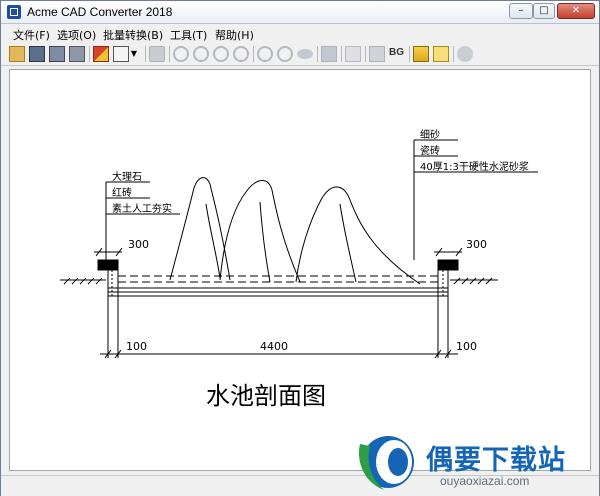 Image resolution: width=600 pixels, height=496 pixels. I want to click on label-marble: 大理石, so click(127, 176).